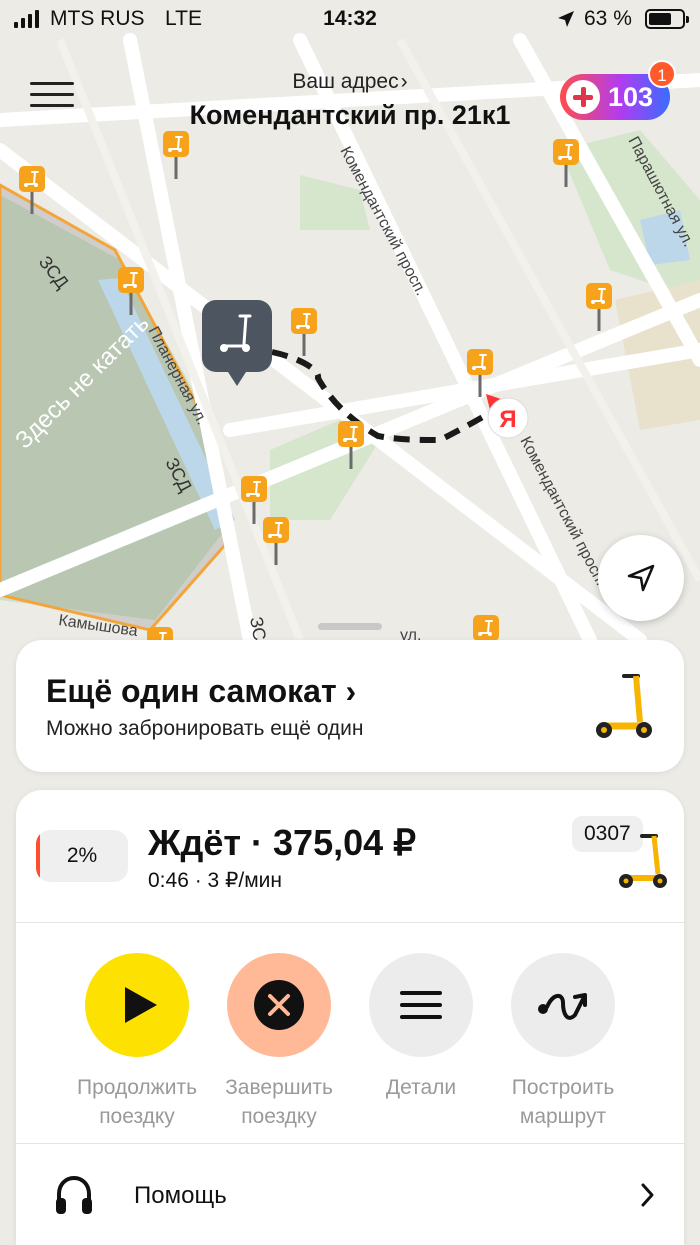  I want to click on address-label: Ваш адрес, so click(345, 81).